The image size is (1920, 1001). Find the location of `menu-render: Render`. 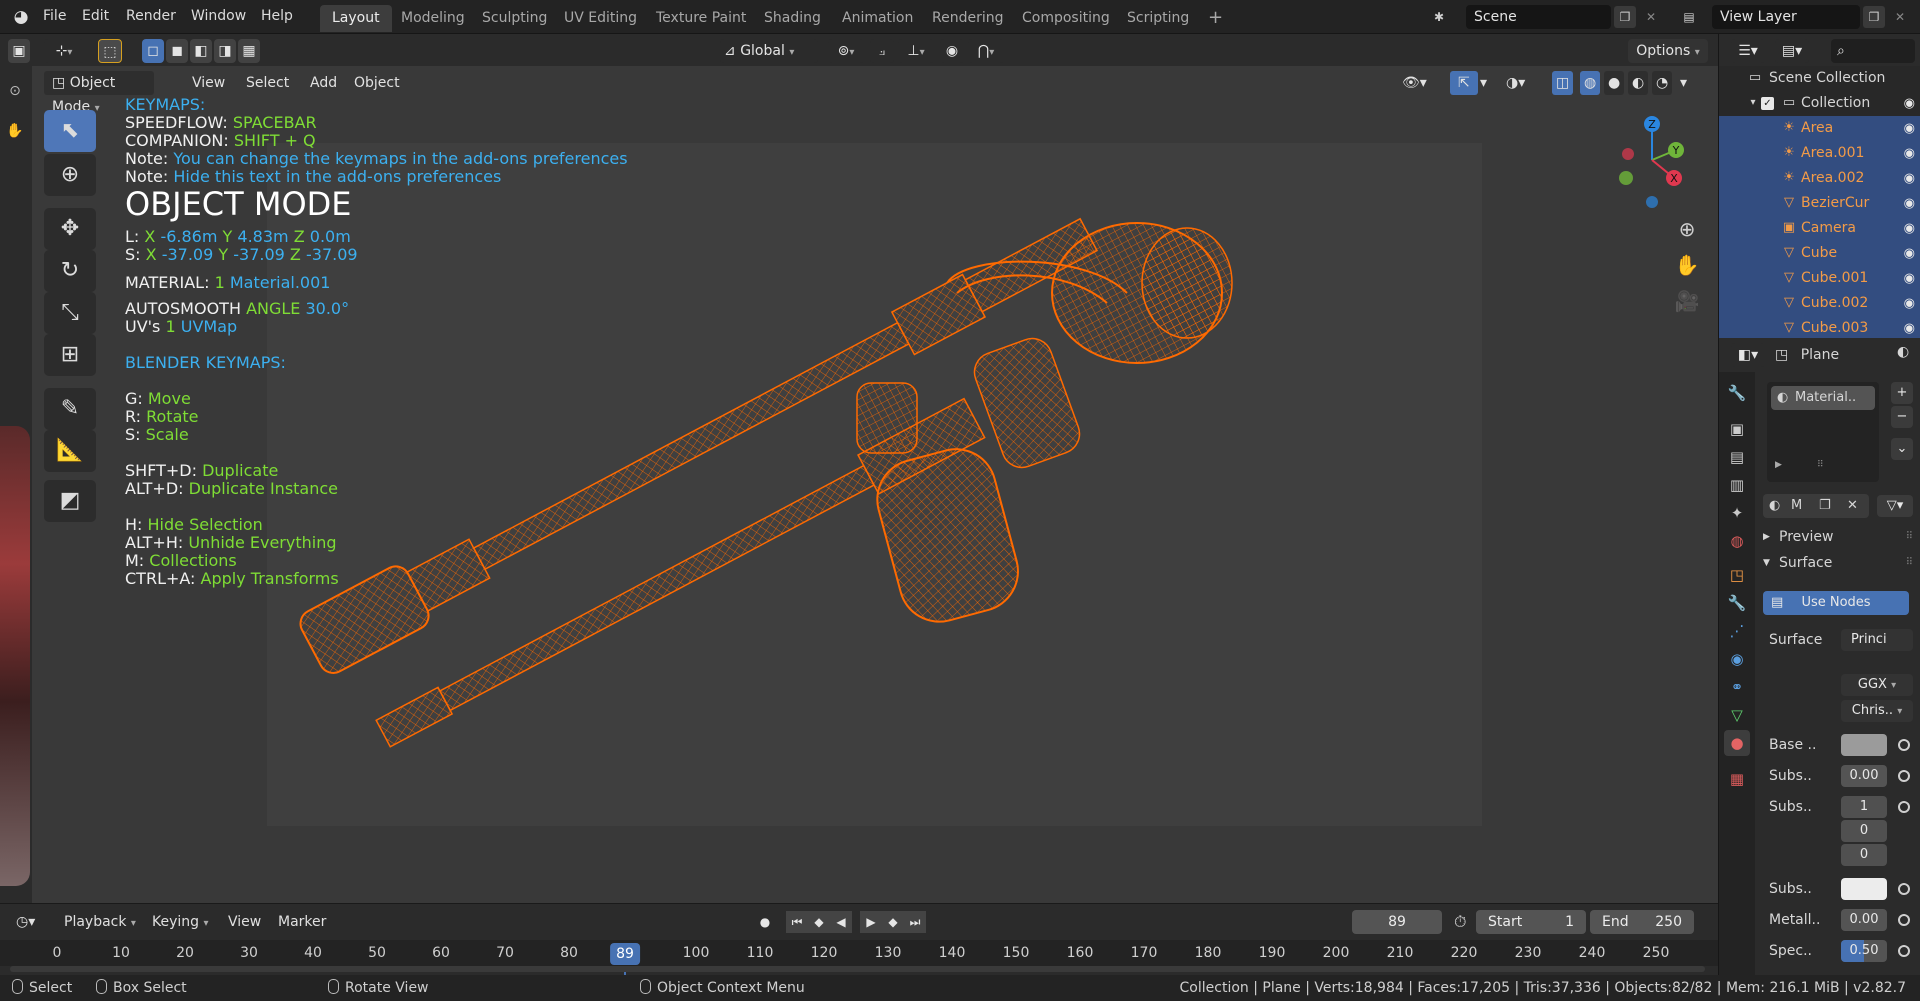

menu-render: Render is located at coordinates (151, 17).